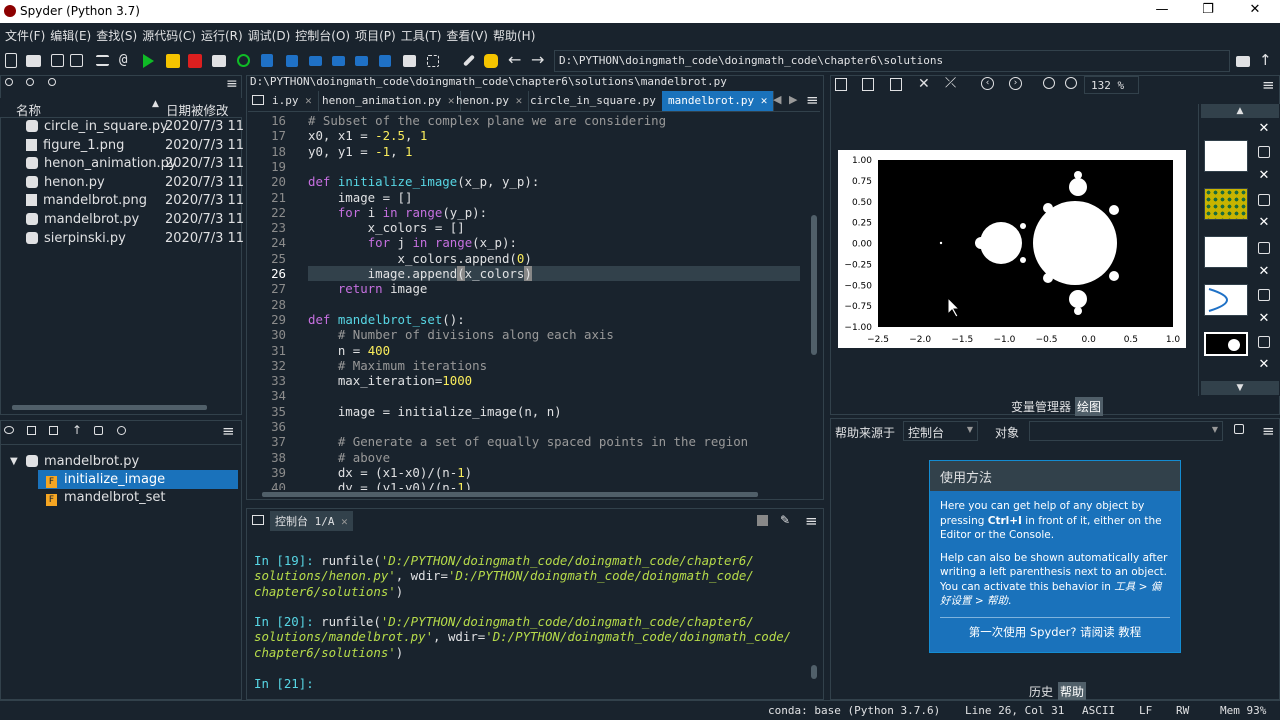 The height and width of the screenshot is (720, 1280). Describe the element at coordinates (812, 100) in the screenshot. I see `editor-options-menu-icon: ≡` at that location.